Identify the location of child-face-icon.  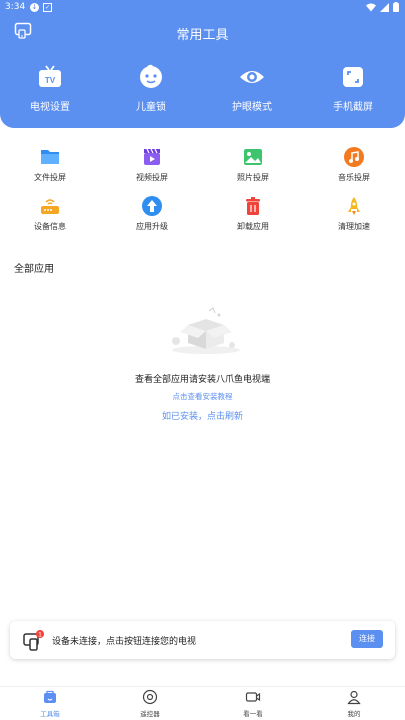
(151, 77).